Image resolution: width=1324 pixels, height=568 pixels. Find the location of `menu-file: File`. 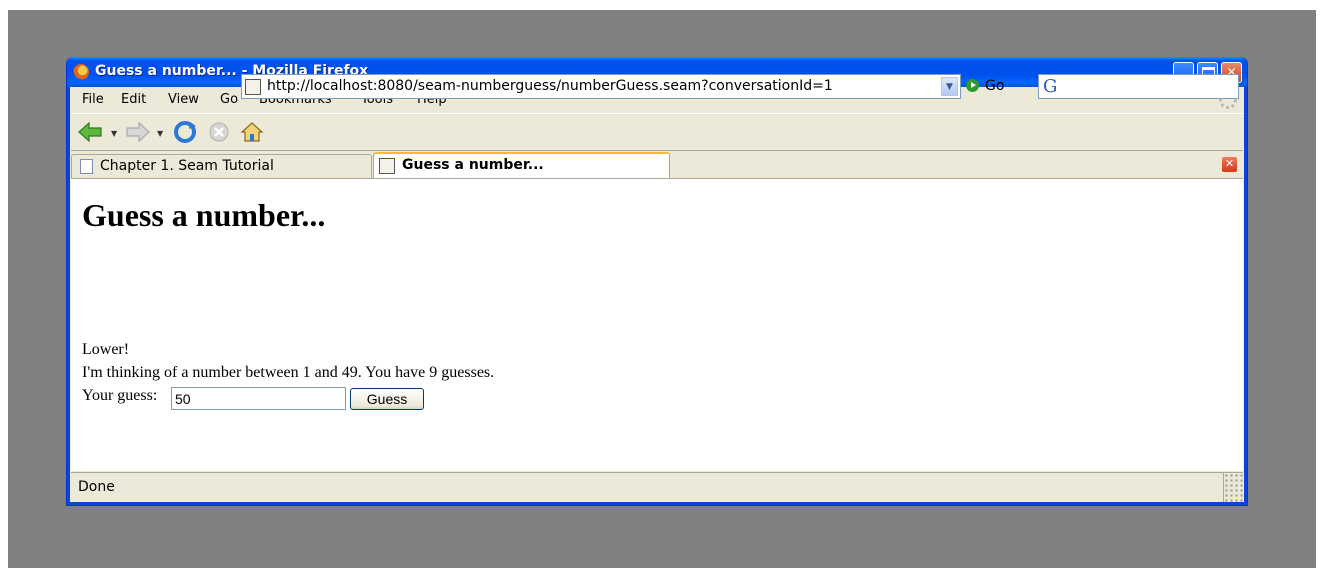

menu-file: File is located at coordinates (93, 99).